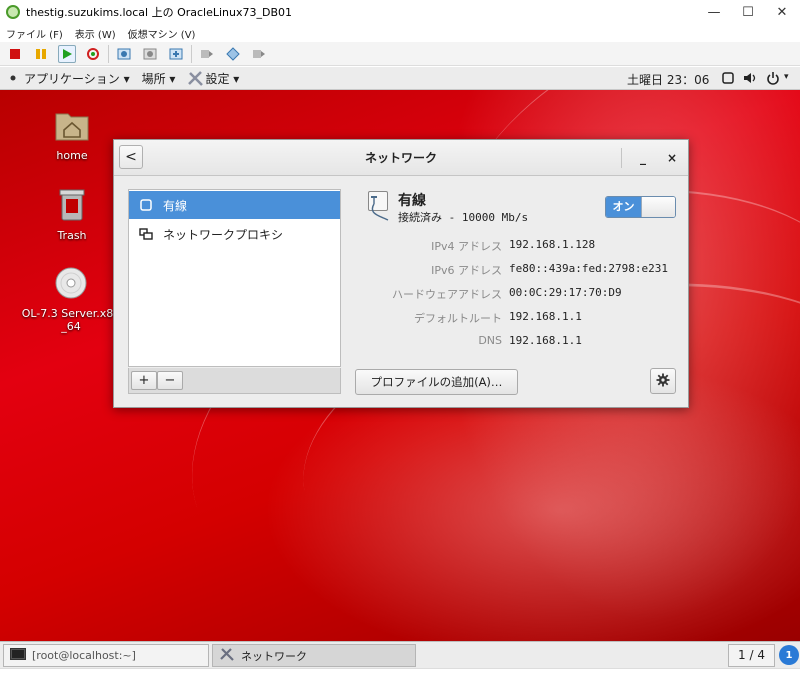 This screenshot has width=800, height=682. What do you see at coordinates (13, 78) in the screenshot?
I see `top-bar-dot-icon` at bounding box center [13, 78].